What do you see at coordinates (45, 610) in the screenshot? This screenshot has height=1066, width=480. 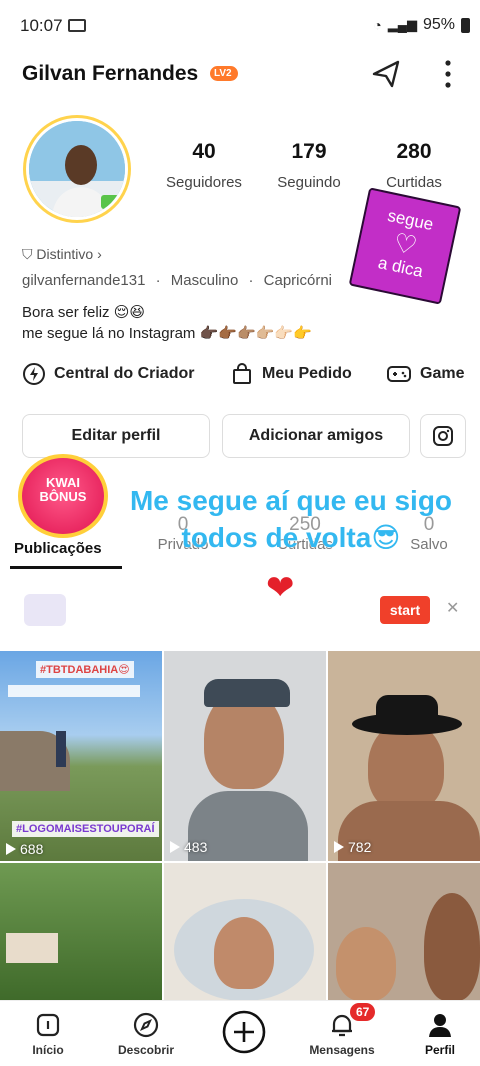 I see `ad-app-icon` at bounding box center [45, 610].